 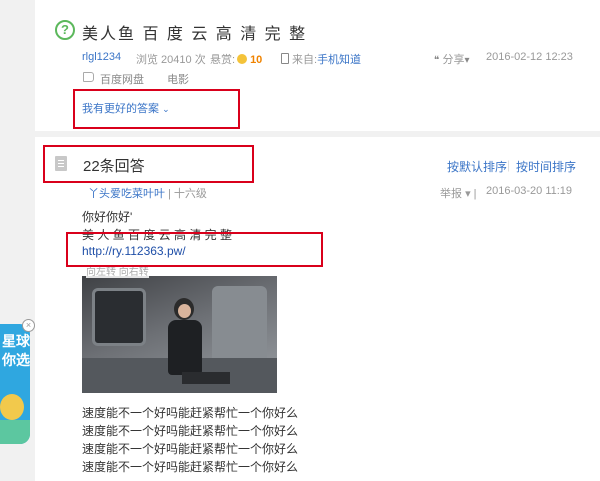 I want to click on report-button: 举报 ▾ |, so click(x=458, y=193).